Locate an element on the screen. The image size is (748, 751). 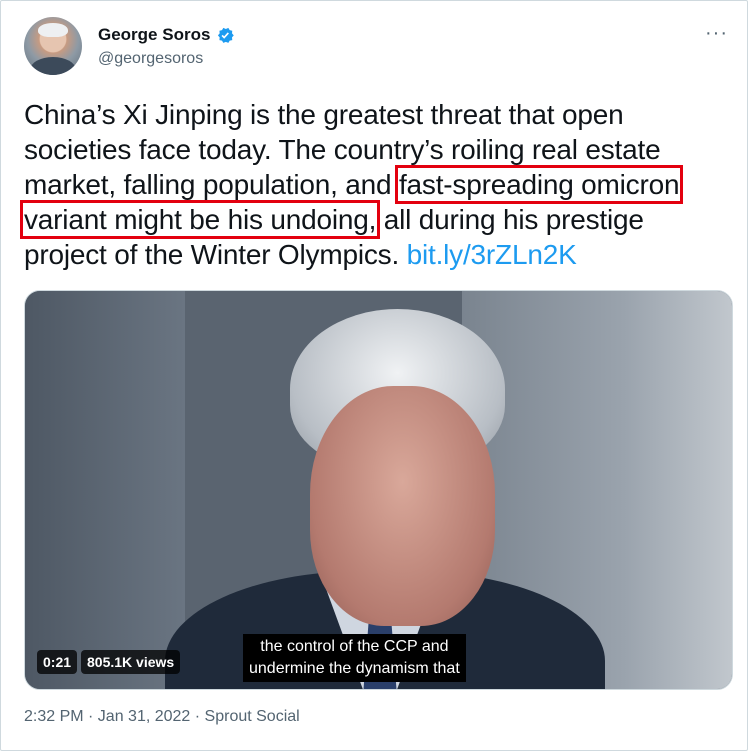
author-name: George Soros is located at coordinates (154, 35).